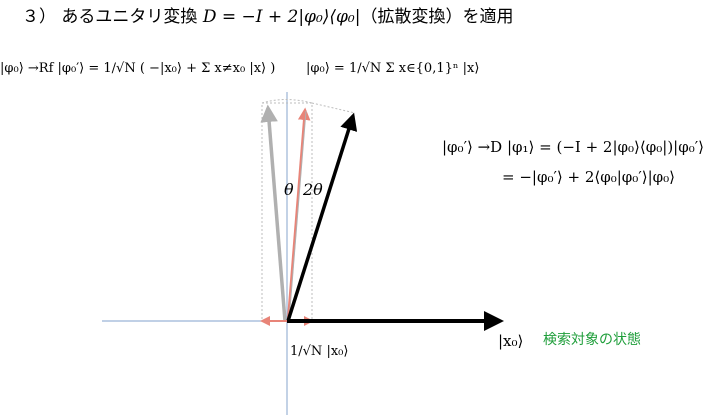 The width and height of the screenshot is (724, 419). What do you see at coordinates (313, 189) in the screenshot?
I see `two-theta-label: 2θ` at bounding box center [313, 189].